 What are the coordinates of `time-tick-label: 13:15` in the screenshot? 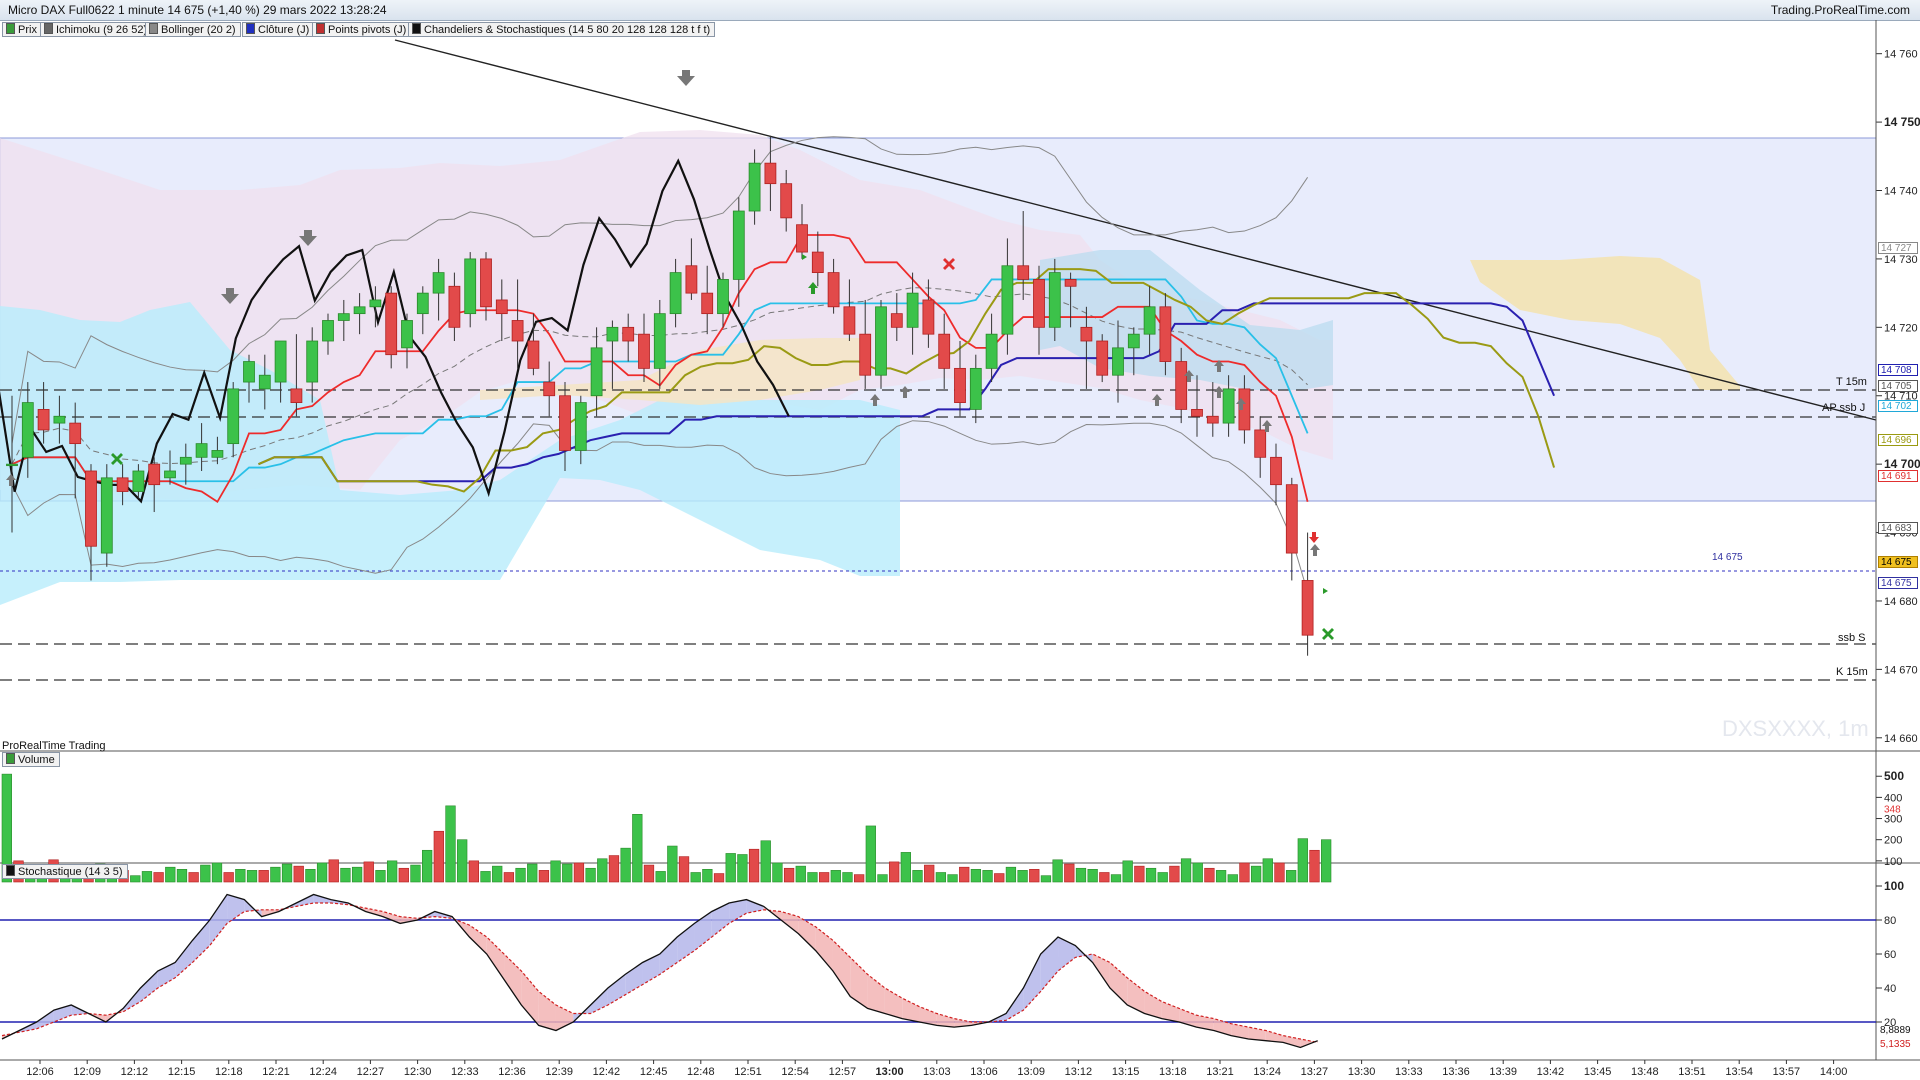 It's located at (1126, 1072).